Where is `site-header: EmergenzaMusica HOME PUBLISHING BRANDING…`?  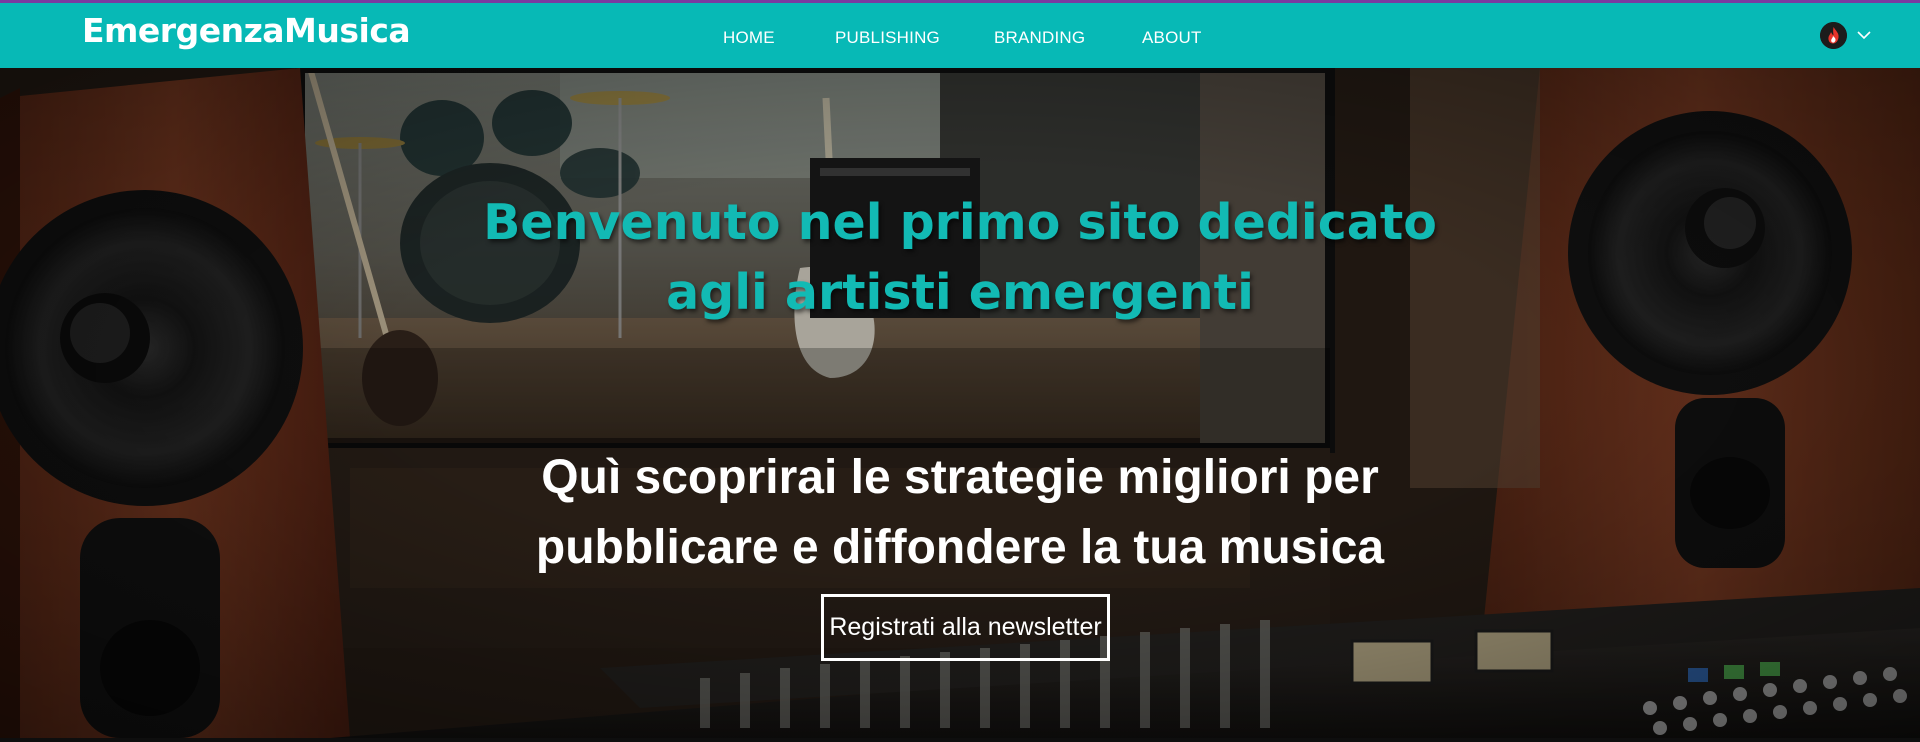 site-header: EmergenzaMusica HOME PUBLISHING BRANDING… is located at coordinates (960, 34).